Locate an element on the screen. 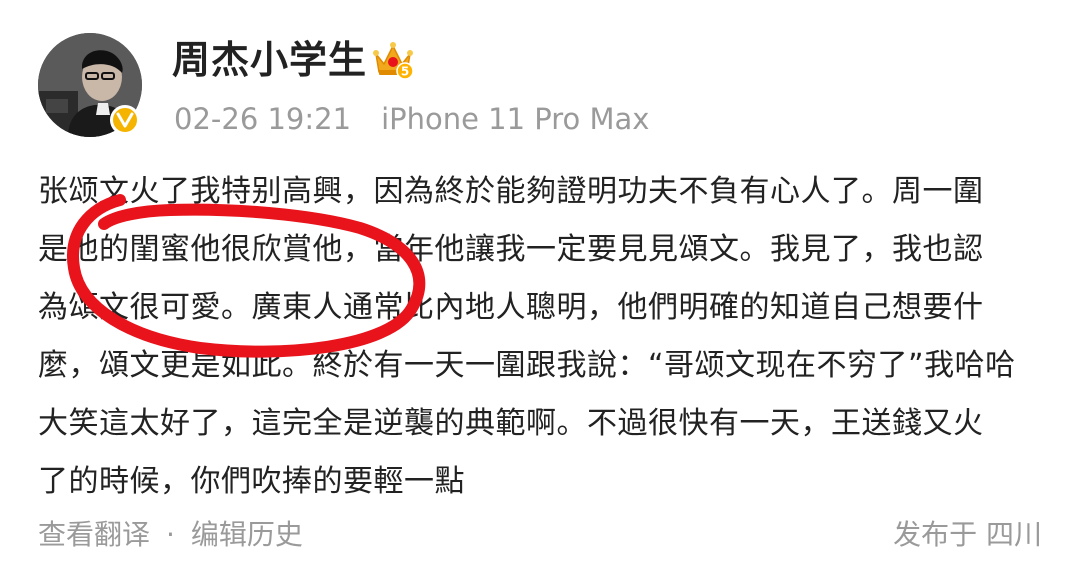 The height and width of the screenshot is (562, 1080). post-text-line: 大笑這太好了，這完全是逆襲的典範啊。不過很快有一天，王送錢又火 is located at coordinates (511, 423).